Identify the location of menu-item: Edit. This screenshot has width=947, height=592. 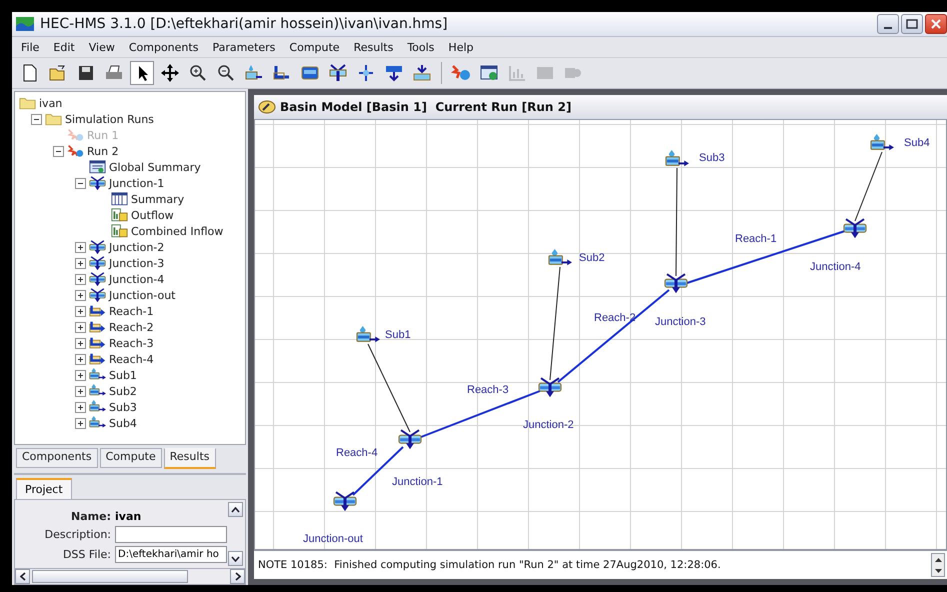
(64, 47).